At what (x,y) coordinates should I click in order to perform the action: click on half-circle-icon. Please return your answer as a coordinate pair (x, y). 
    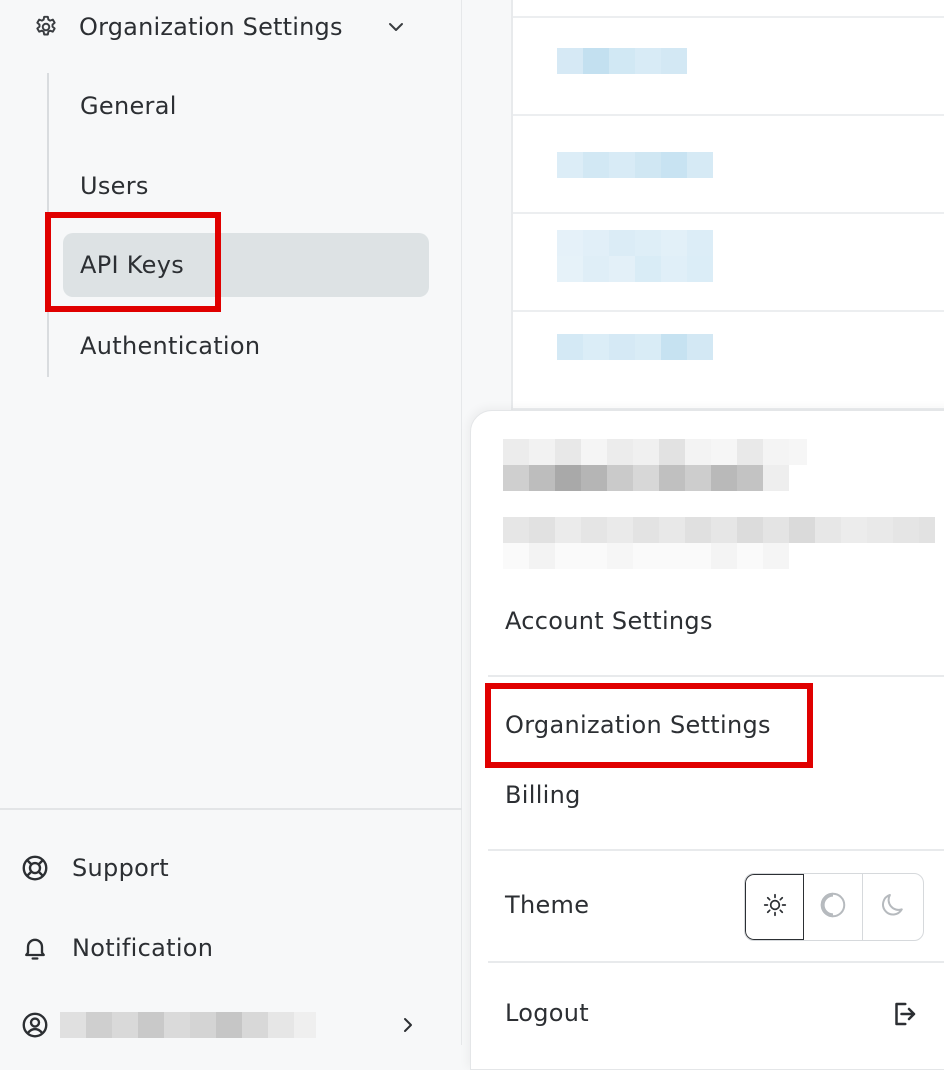
    Looking at the image, I should click on (833, 907).